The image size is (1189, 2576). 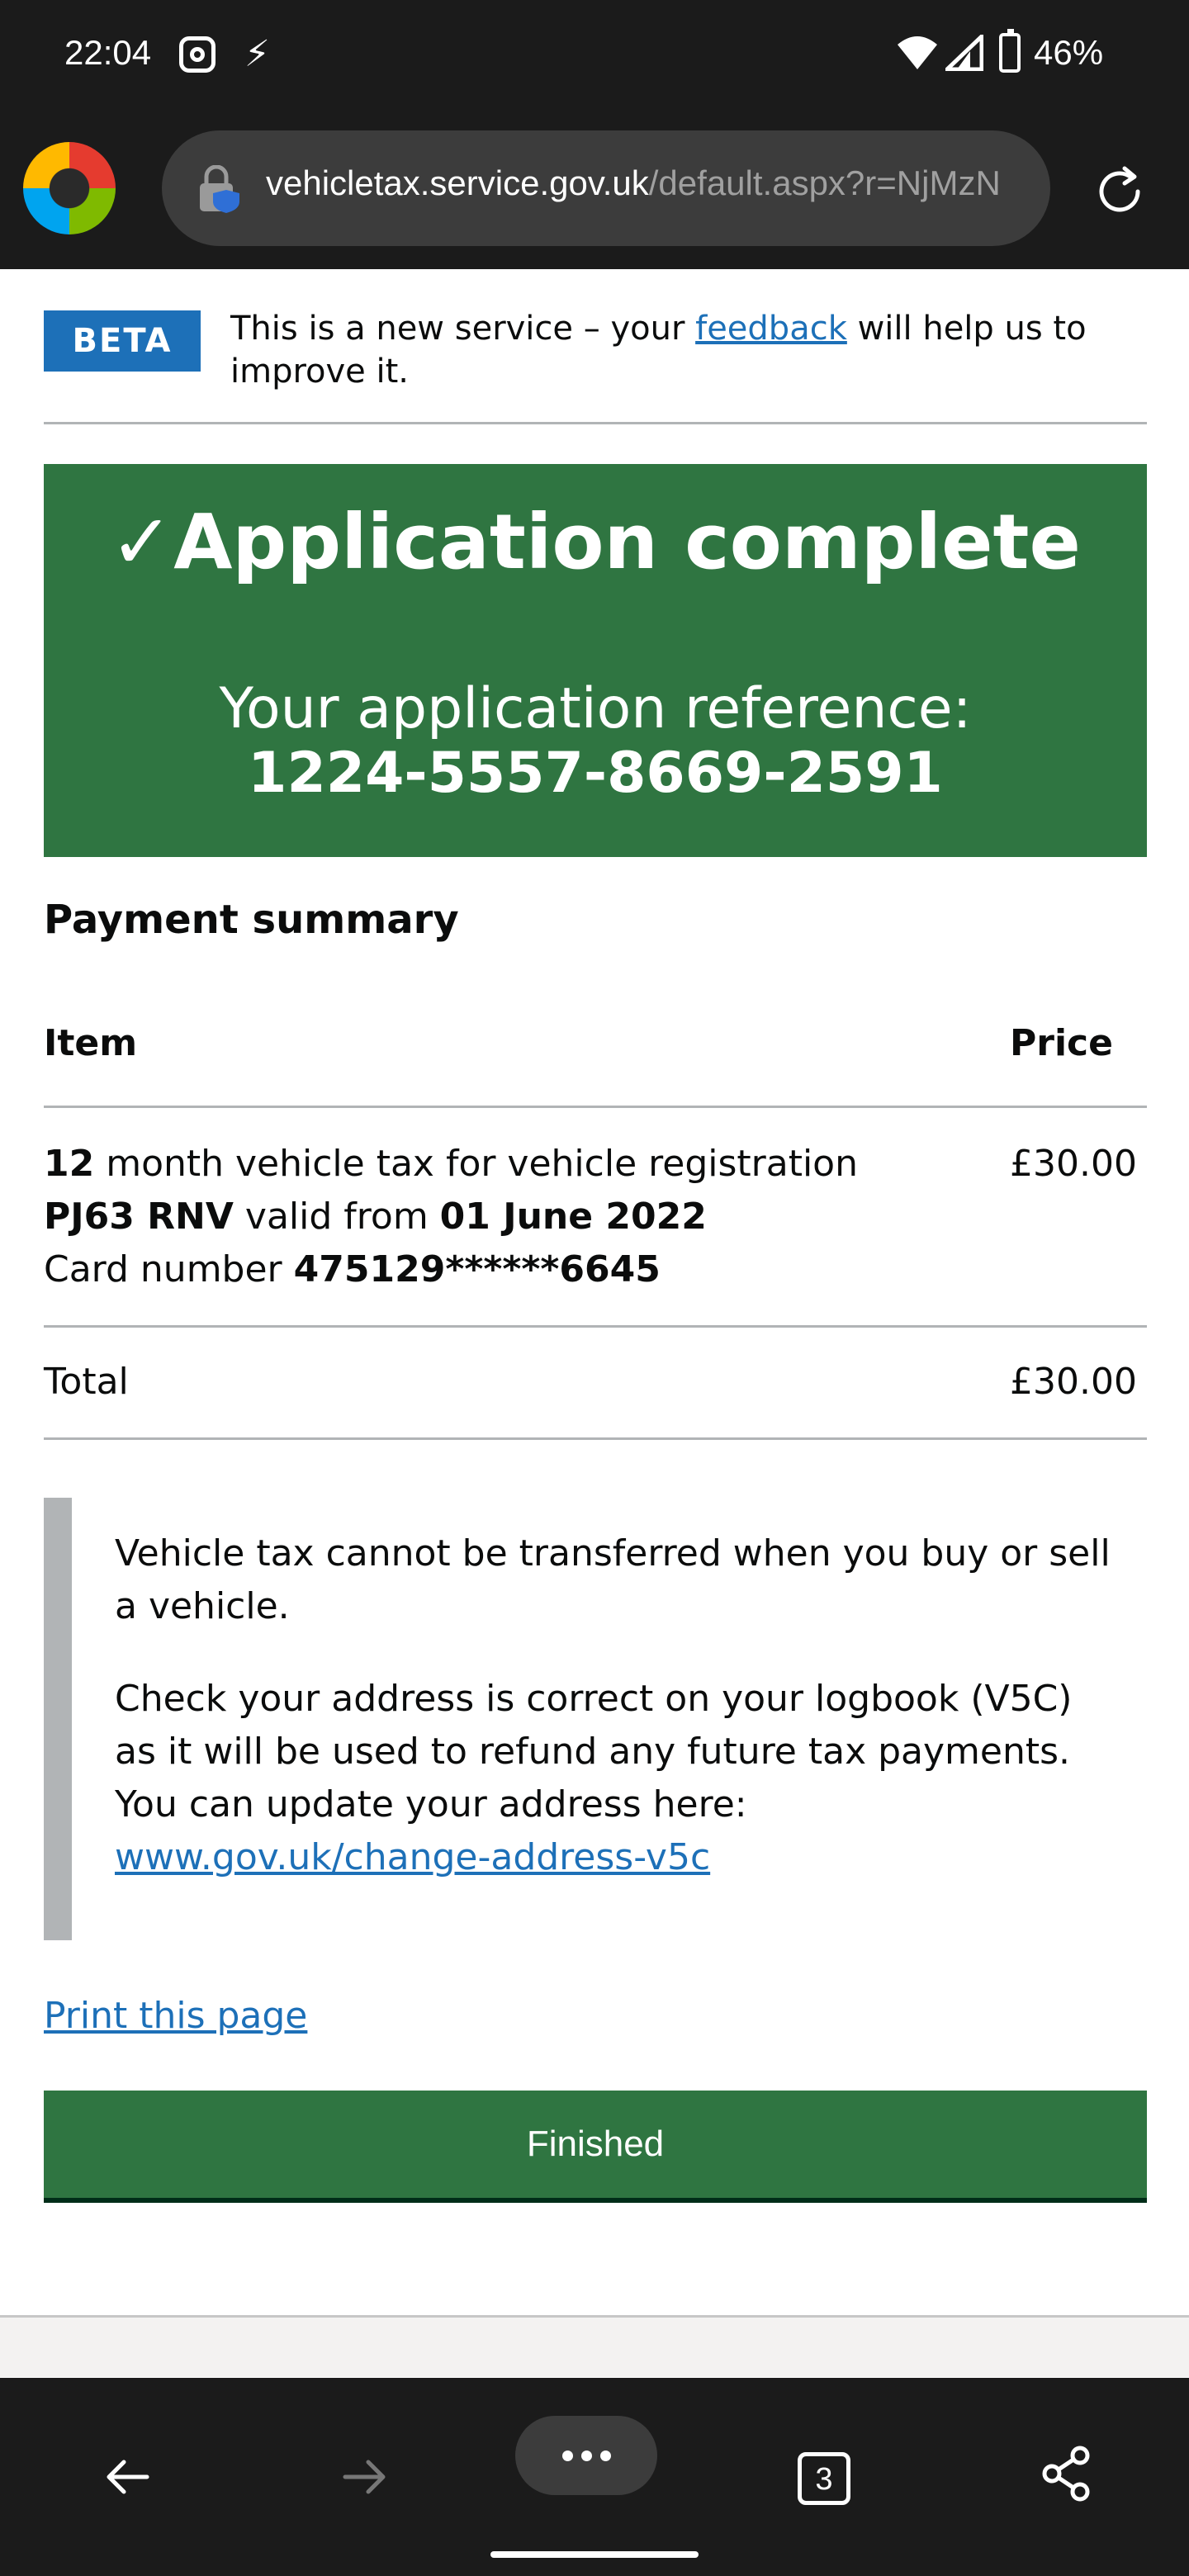 What do you see at coordinates (1067, 2473) in the screenshot?
I see `share-icon` at bounding box center [1067, 2473].